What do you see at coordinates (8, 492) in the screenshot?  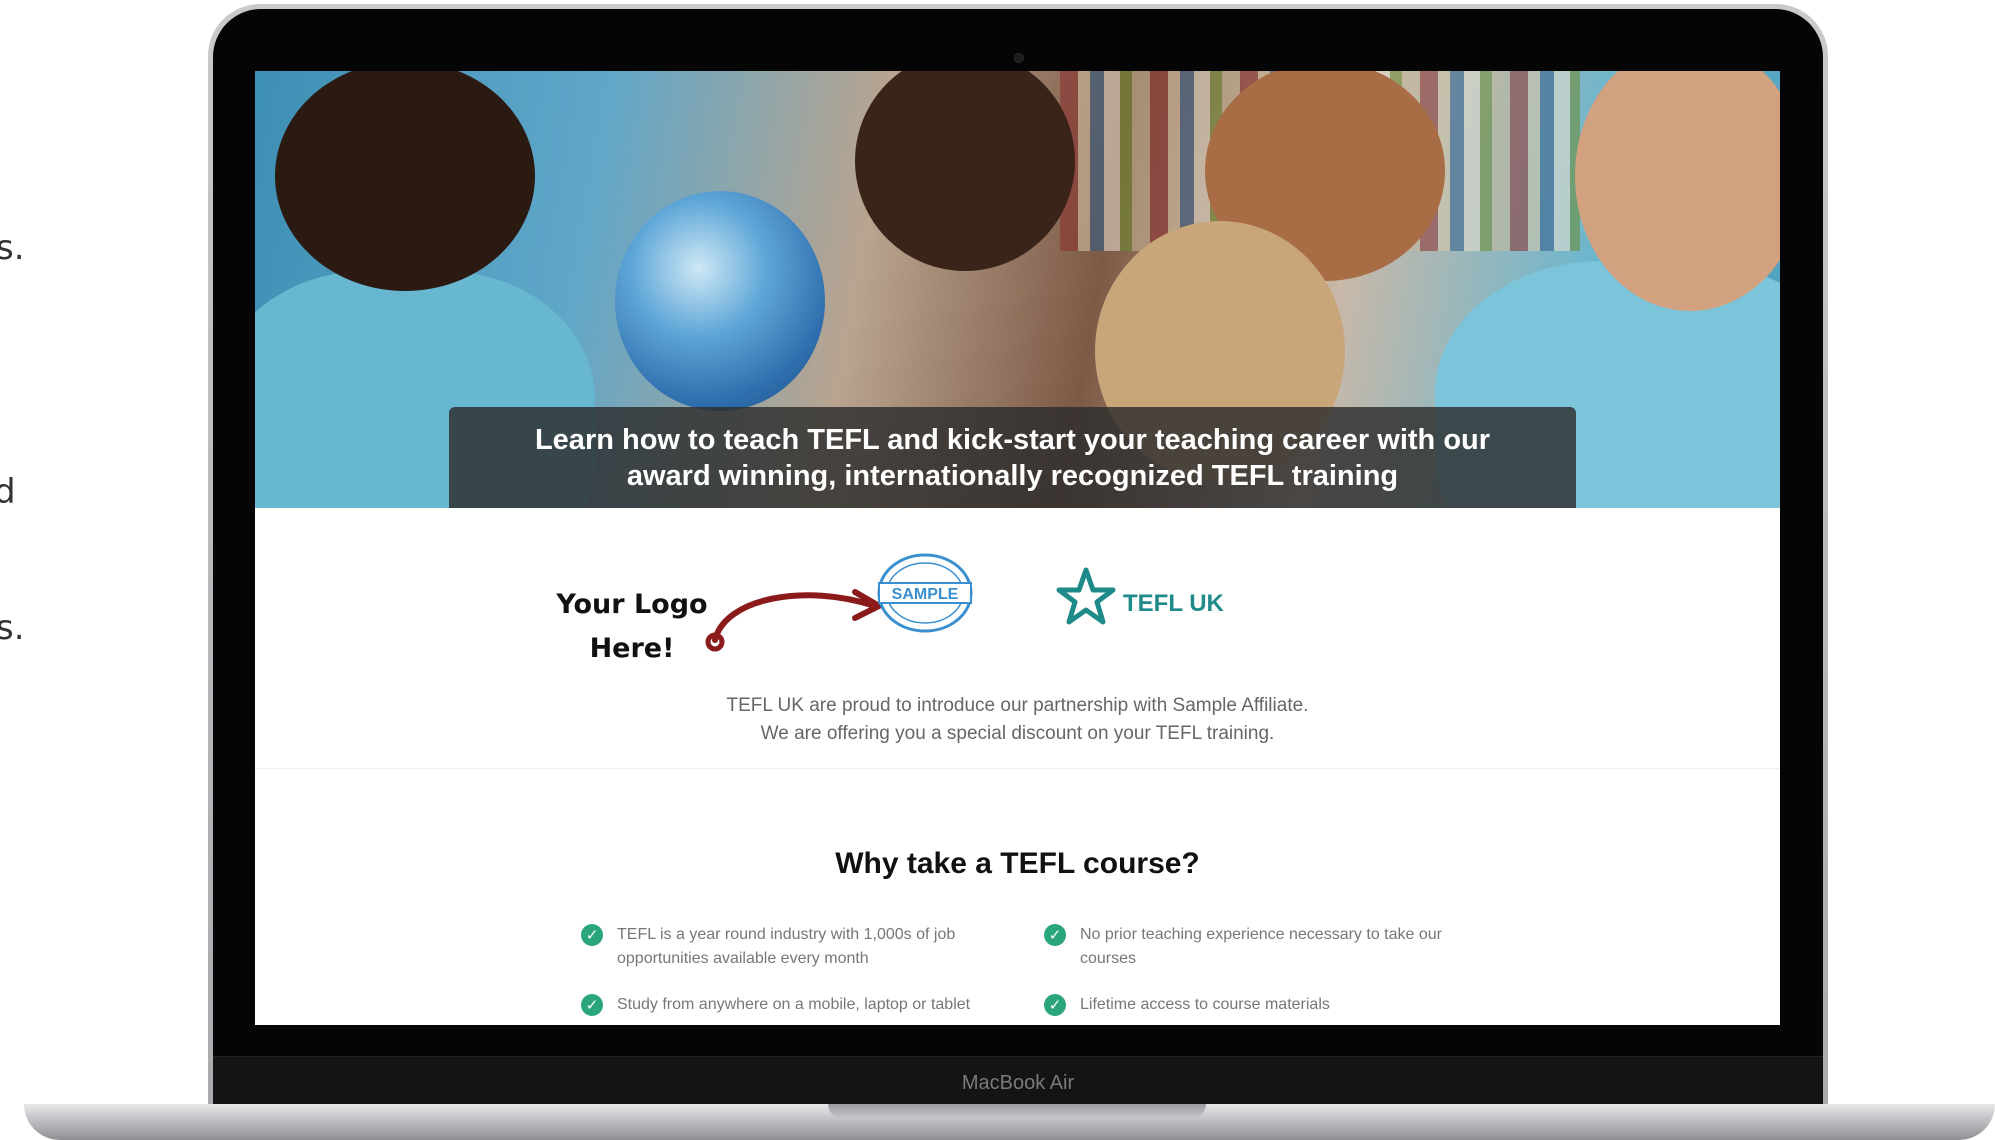 I see `cropped-side-text: d` at bounding box center [8, 492].